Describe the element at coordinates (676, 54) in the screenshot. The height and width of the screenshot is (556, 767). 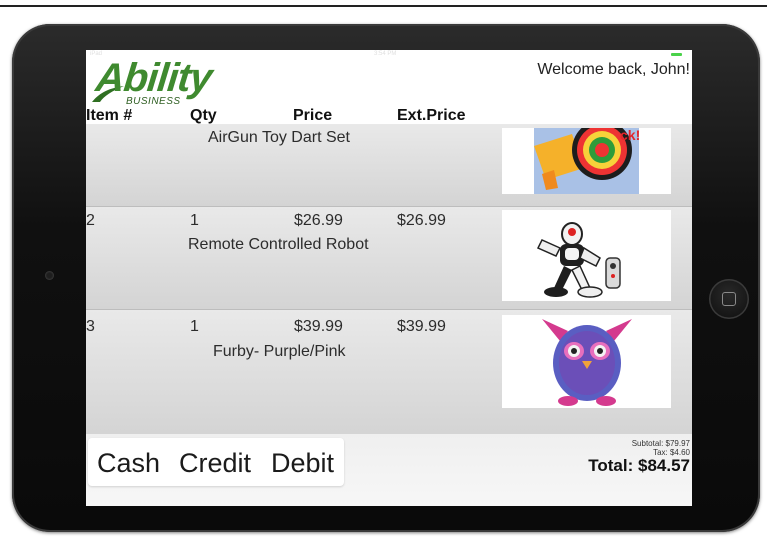
I see `battery-icon` at that location.